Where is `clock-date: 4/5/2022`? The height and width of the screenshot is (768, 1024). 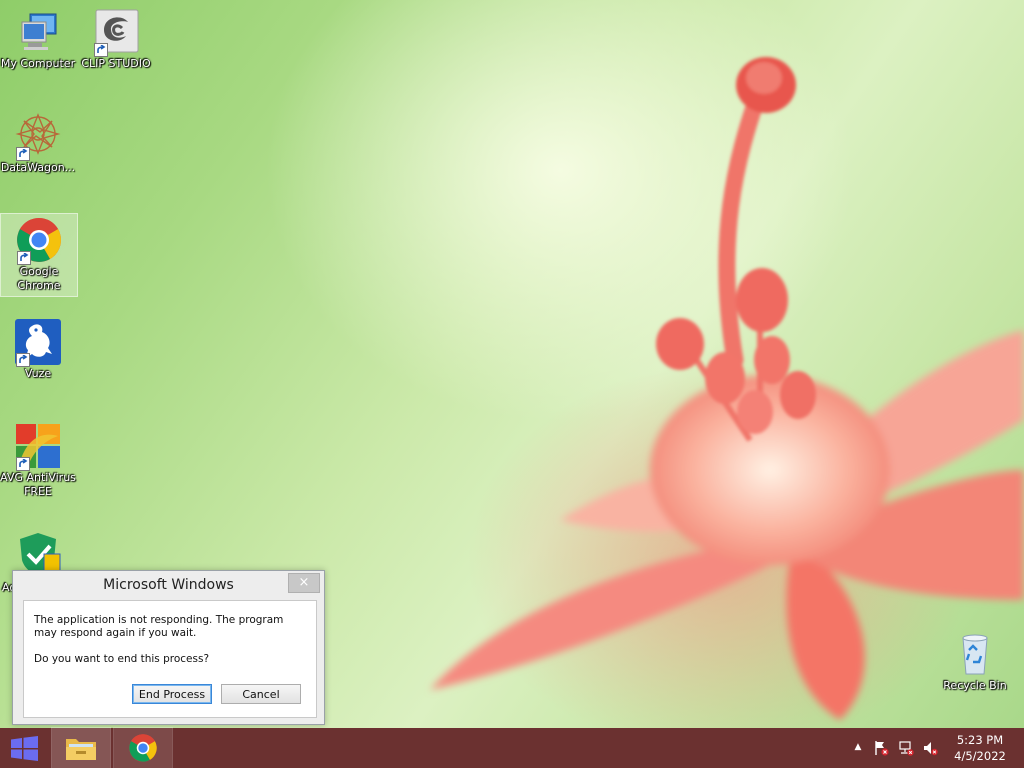
clock-date: 4/5/2022 is located at coordinates (980, 756).